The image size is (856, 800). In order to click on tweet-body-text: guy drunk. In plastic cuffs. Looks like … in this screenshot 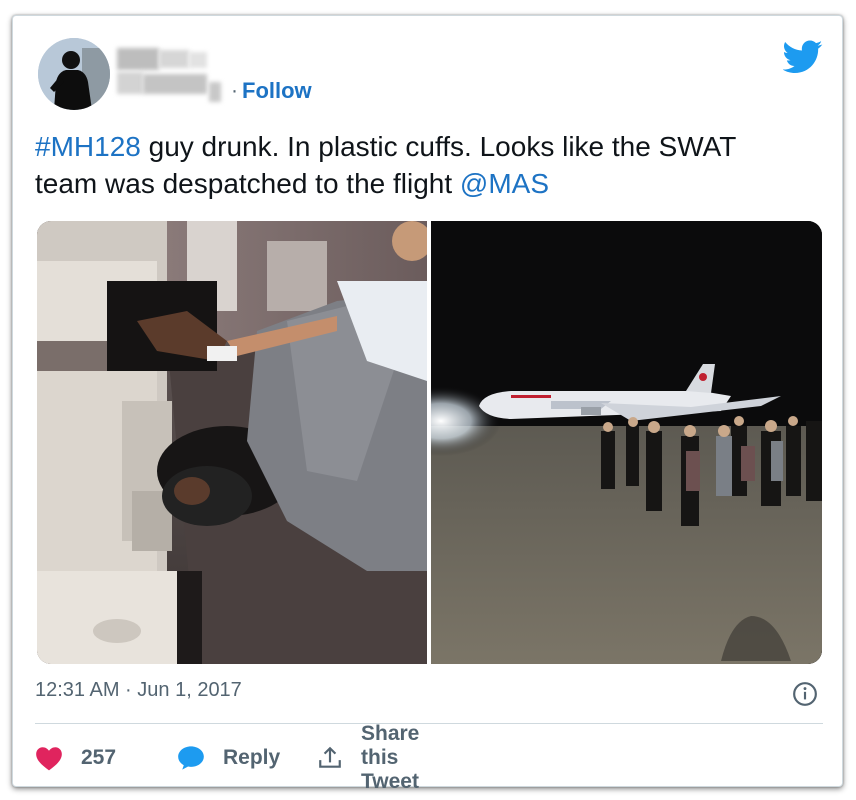, I will do `click(385, 165)`.